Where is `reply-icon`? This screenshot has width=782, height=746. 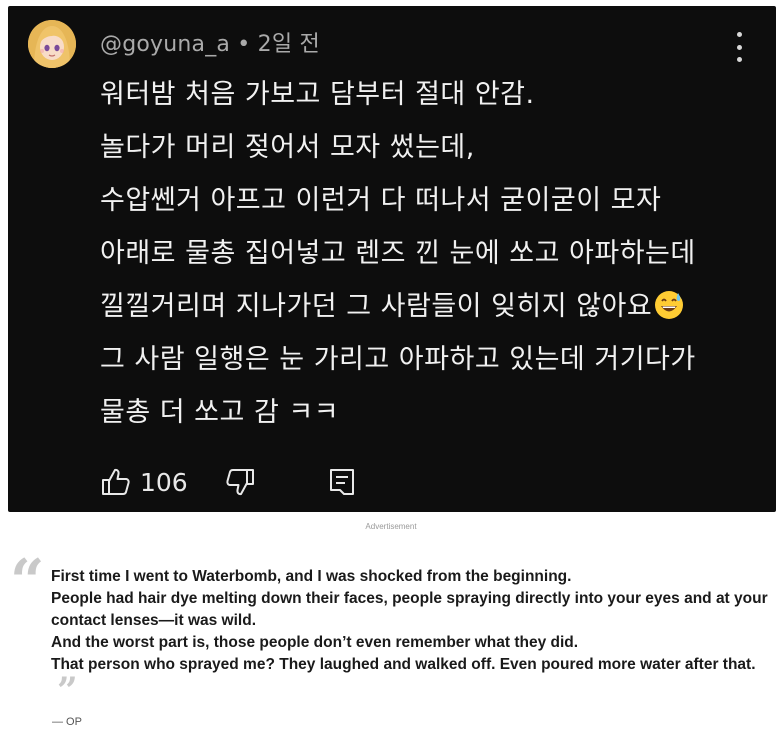 reply-icon is located at coordinates (342, 482).